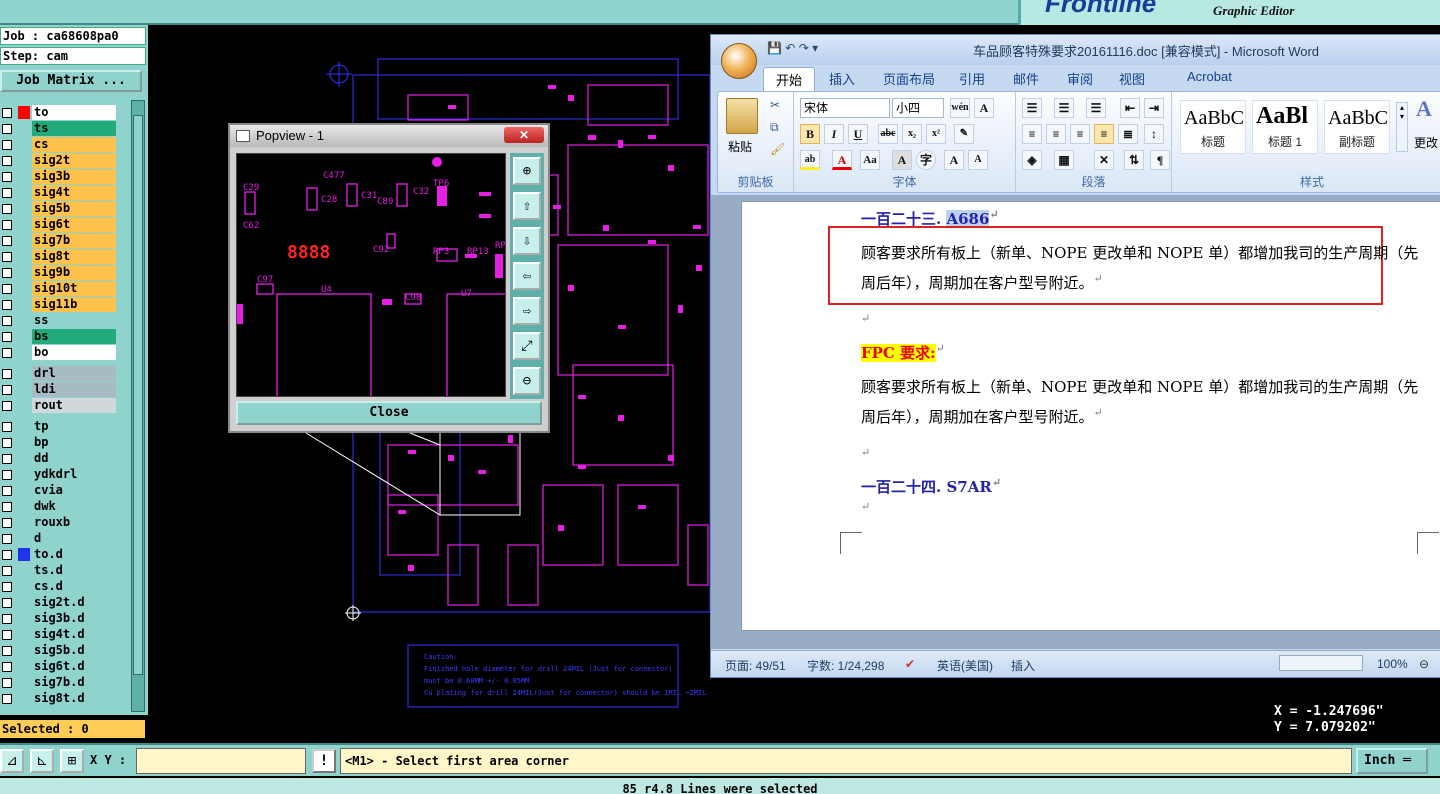 This screenshot has height=794, width=1440. Describe the element at coordinates (59, 619) in the screenshot. I see `layer-row: sig3b.d` at that location.